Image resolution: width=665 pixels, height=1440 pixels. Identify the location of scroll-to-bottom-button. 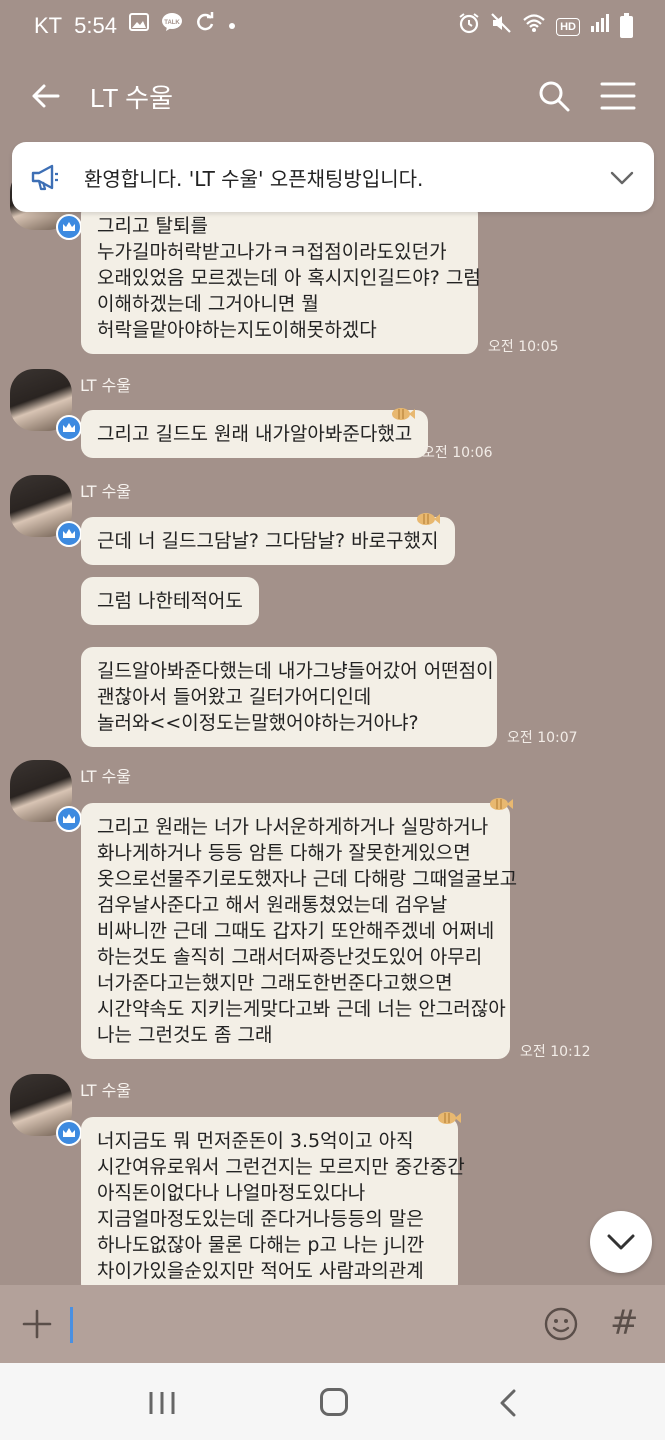
(621, 1242).